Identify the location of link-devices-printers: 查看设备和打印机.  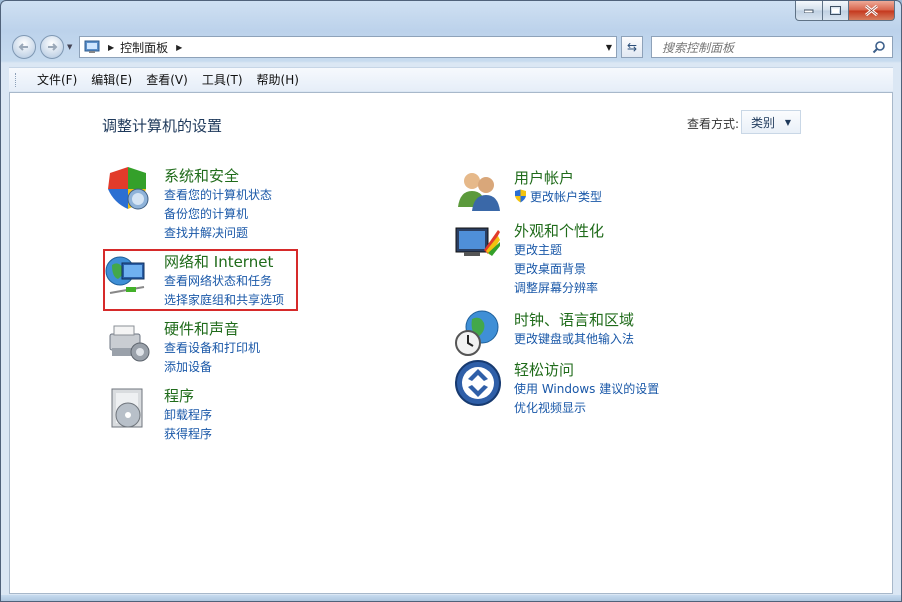
(212, 348).